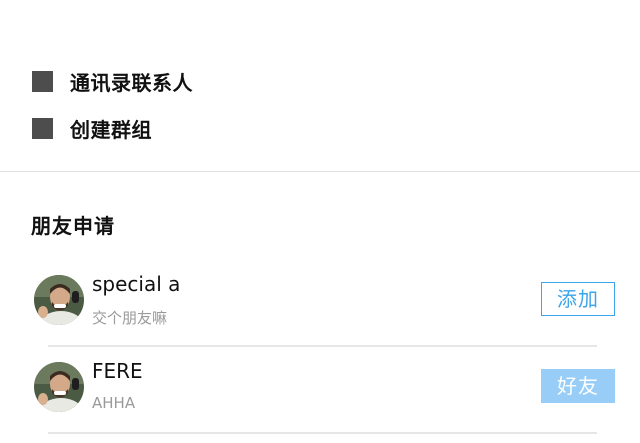 The height and width of the screenshot is (443, 640). What do you see at coordinates (42, 128) in the screenshot?
I see `create-group-icon` at bounding box center [42, 128].